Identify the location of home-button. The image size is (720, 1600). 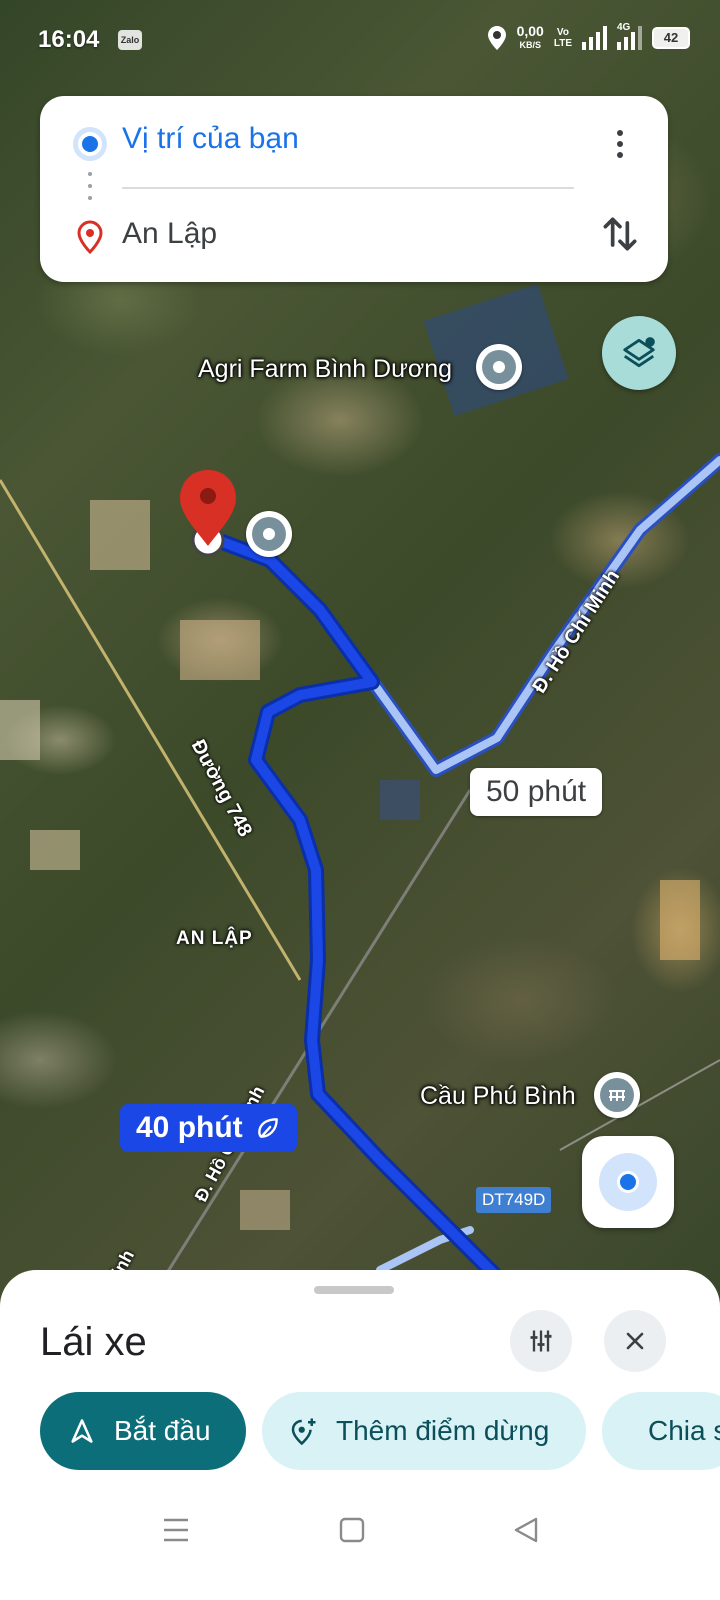
(352, 1530).